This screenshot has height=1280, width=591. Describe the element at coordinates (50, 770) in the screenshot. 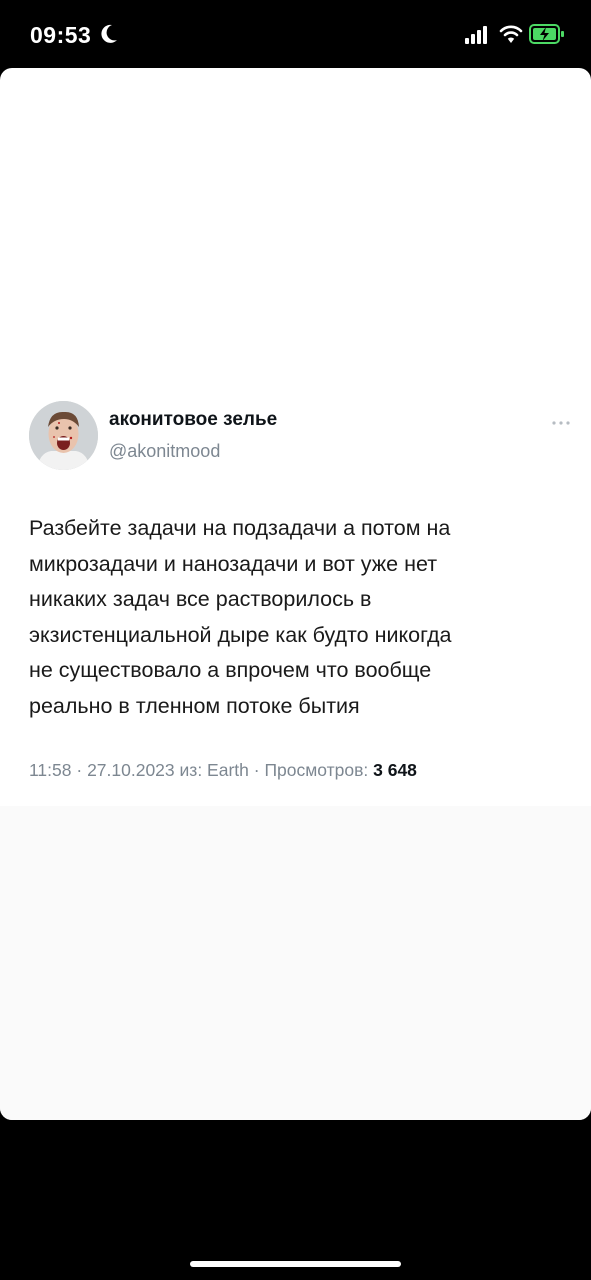

I see `tweet-time: 11:58` at that location.